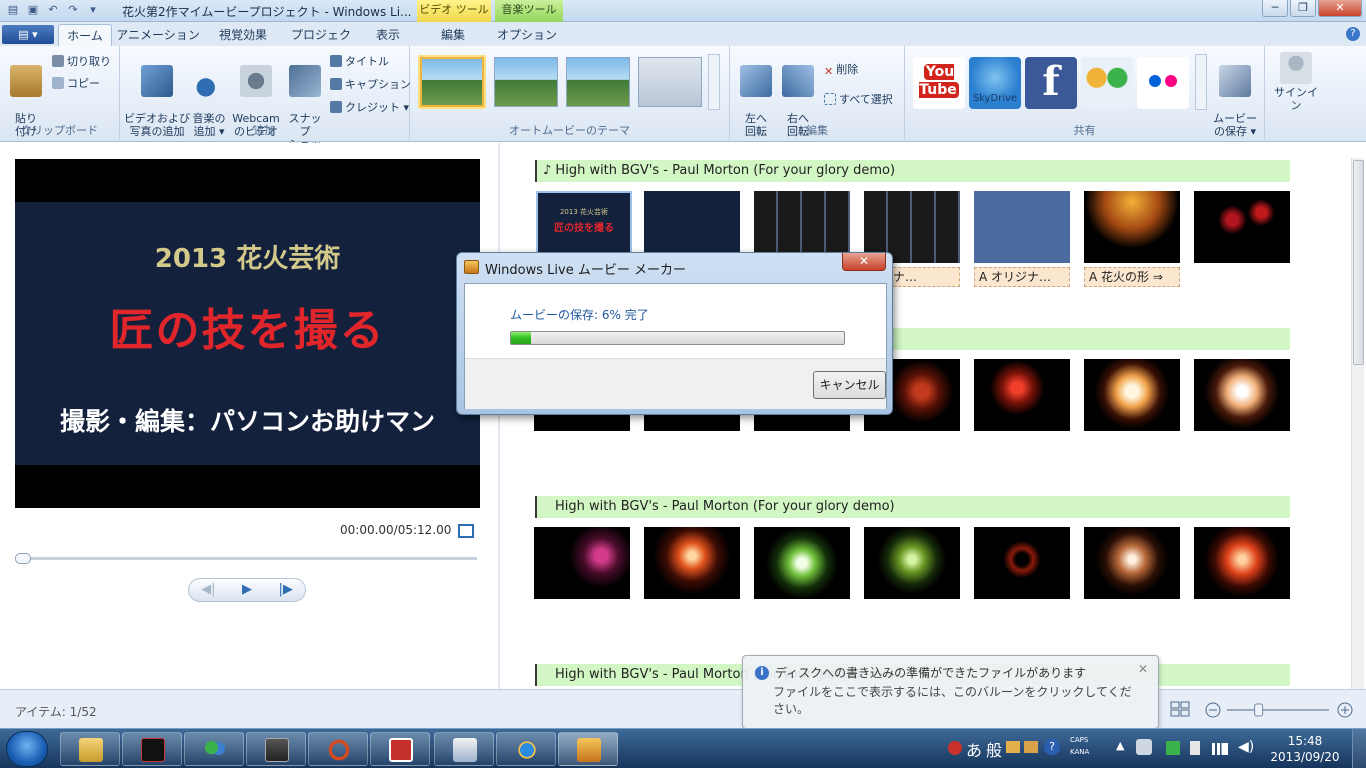 The height and width of the screenshot is (768, 1366). I want to click on theme-gallery-scroll, so click(714, 82).